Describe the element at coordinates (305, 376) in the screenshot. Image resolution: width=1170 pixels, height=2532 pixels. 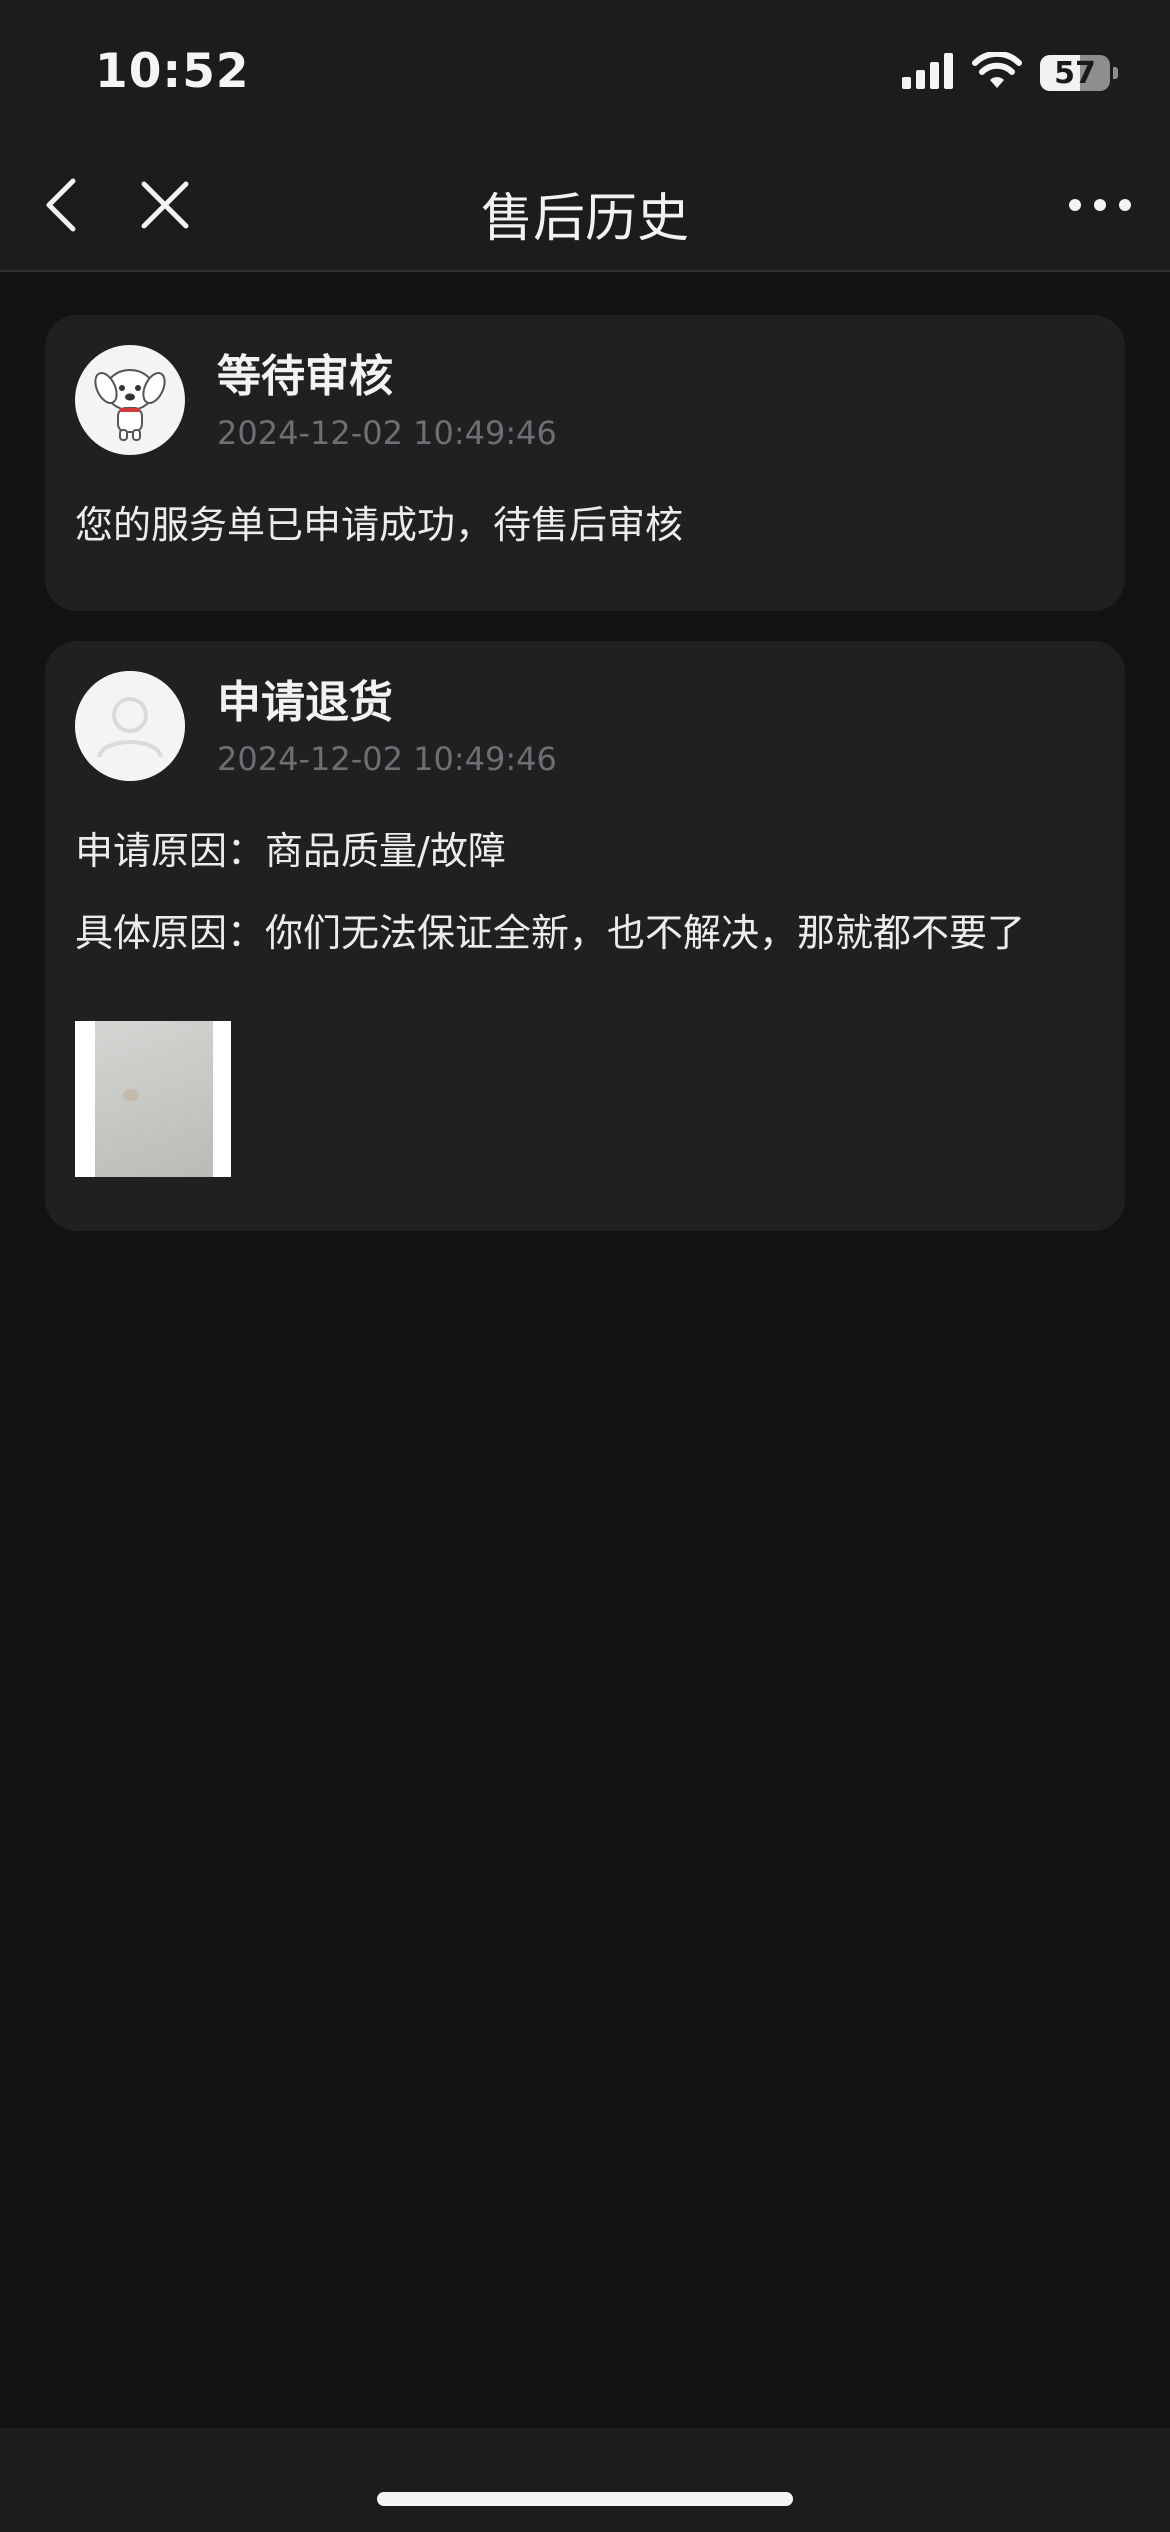
I see `card-title: 等待审核` at that location.